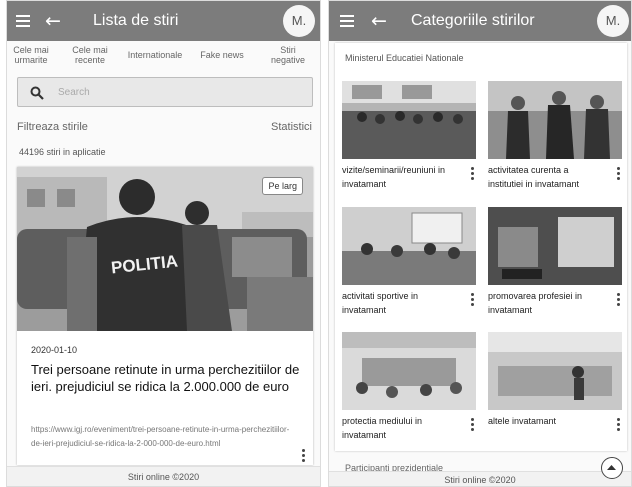 Image resolution: width=632 pixels, height=487 pixels. Describe the element at coordinates (136, 20) in the screenshot. I see `page-title: Lista de stiri` at that location.